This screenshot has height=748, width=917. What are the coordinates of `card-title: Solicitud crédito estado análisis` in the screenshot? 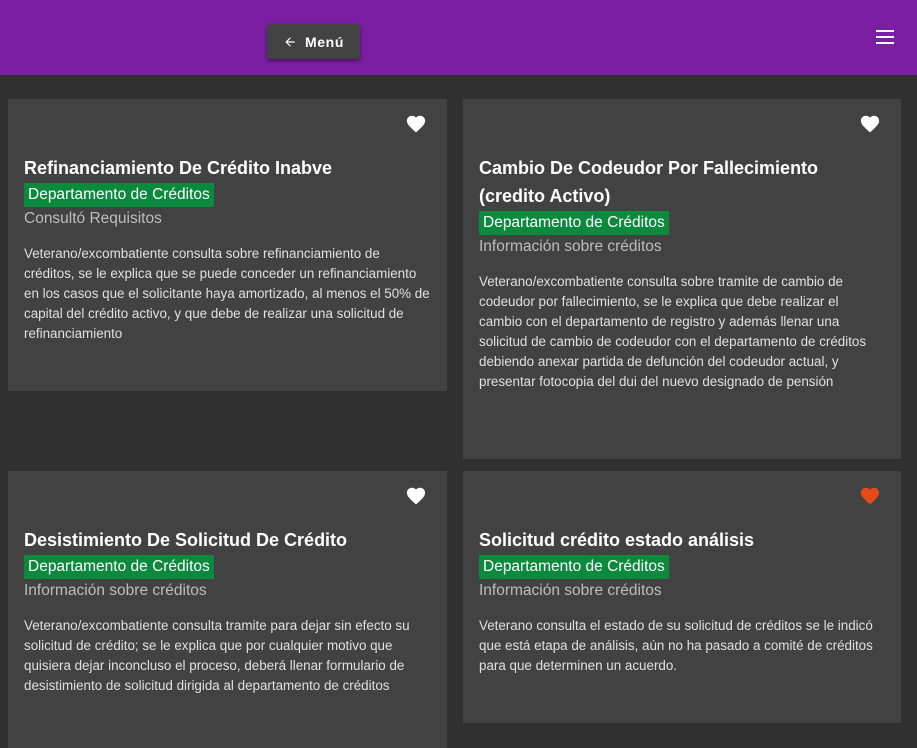 It's located at (617, 540).